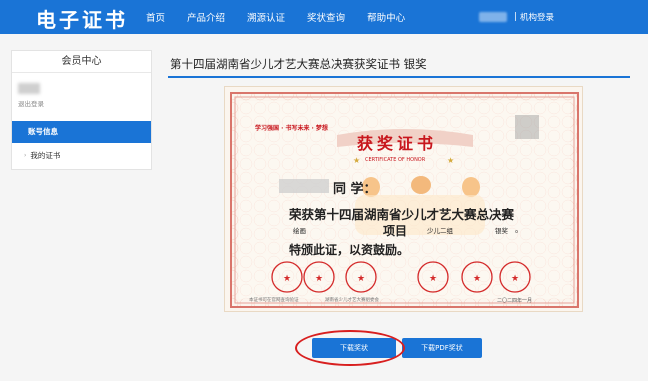 This screenshot has height=381, width=648. I want to click on sidebar-title: 会员中心, so click(81, 62).